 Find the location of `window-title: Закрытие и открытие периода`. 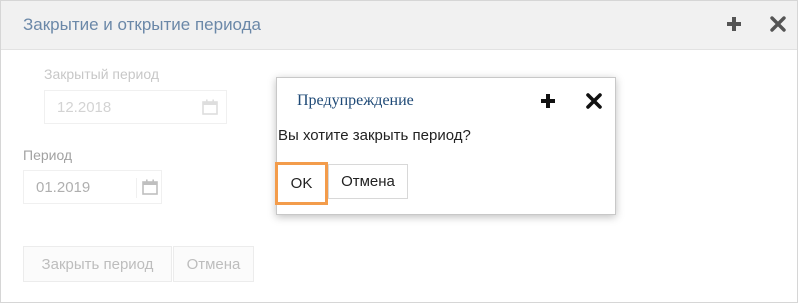

window-title: Закрытие и открытие периода is located at coordinates (142, 24).